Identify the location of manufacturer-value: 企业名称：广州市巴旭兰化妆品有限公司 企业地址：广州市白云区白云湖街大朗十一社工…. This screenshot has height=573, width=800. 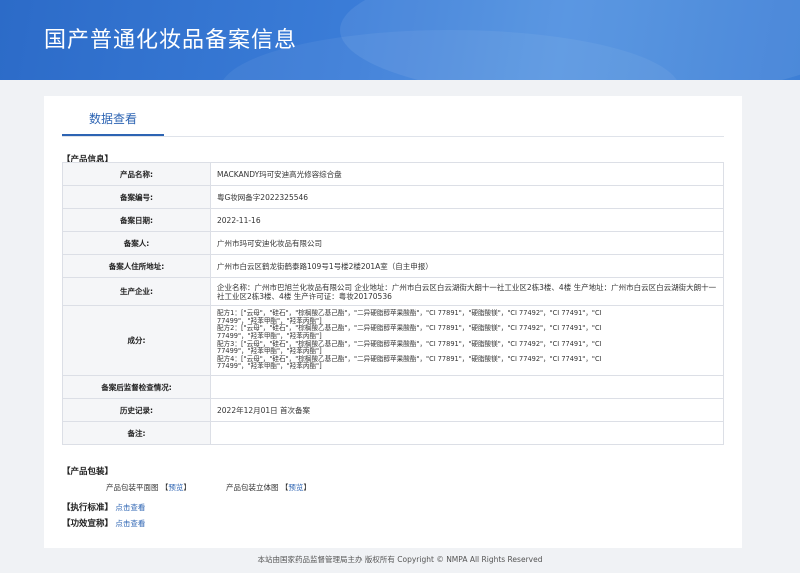
(467, 291).